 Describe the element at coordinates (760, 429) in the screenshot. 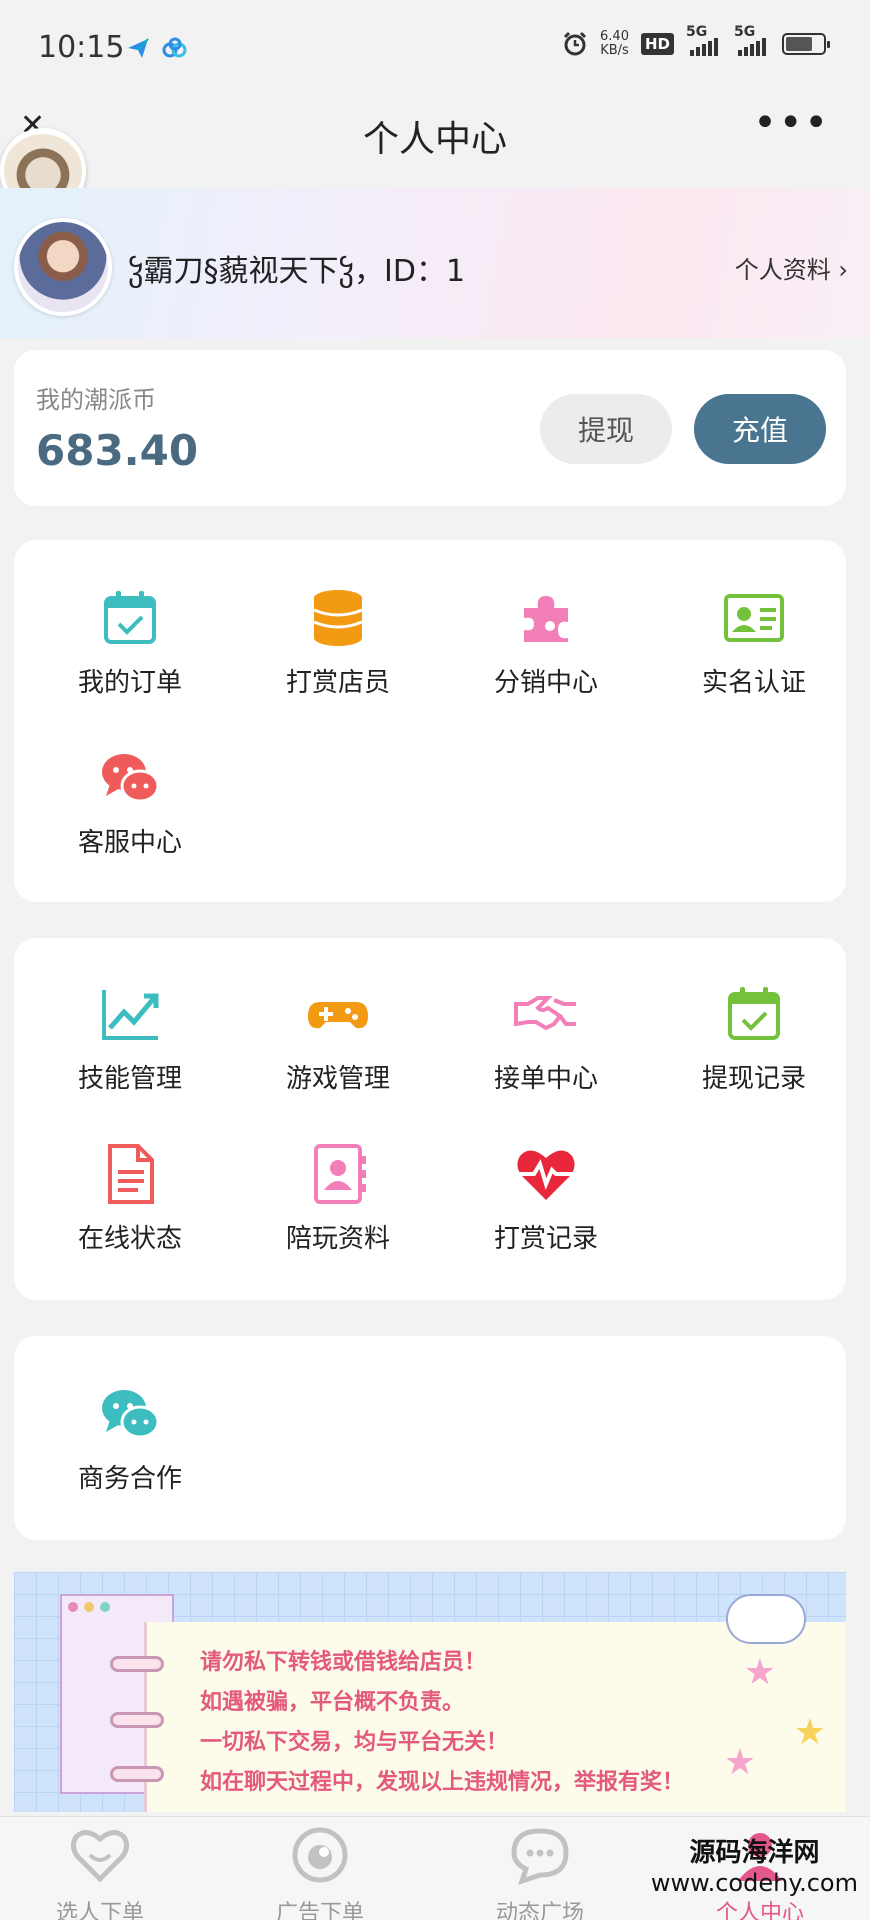

I see `recharge-button: 充值` at that location.